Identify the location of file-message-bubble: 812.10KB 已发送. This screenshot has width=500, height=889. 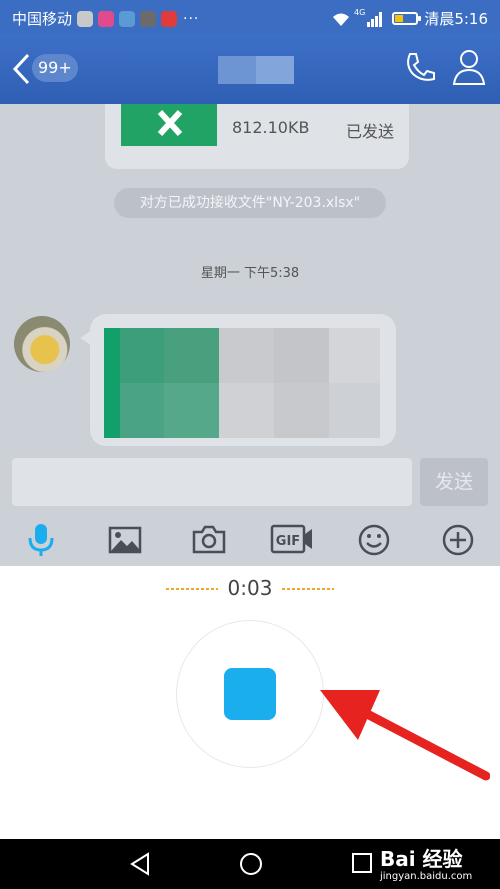
(257, 136).